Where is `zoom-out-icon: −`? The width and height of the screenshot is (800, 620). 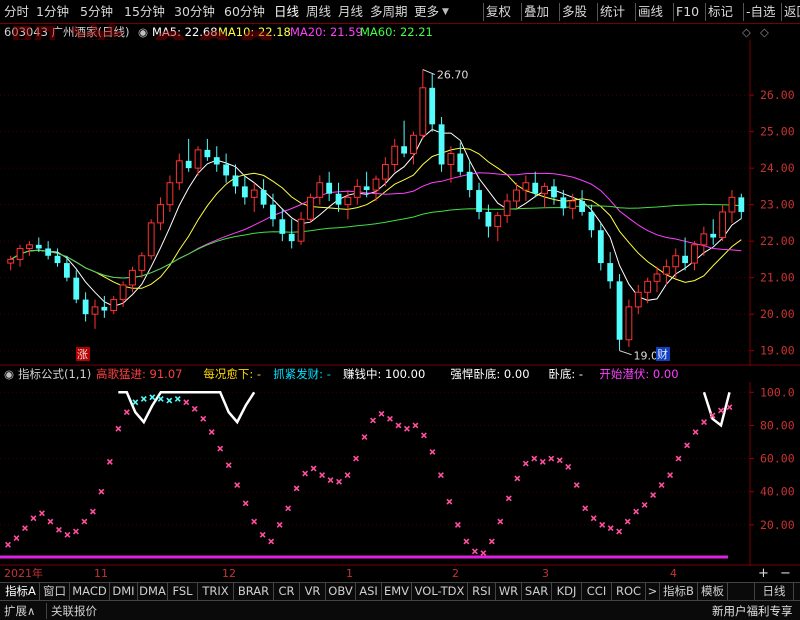 zoom-out-icon: − is located at coordinates (785, 574).